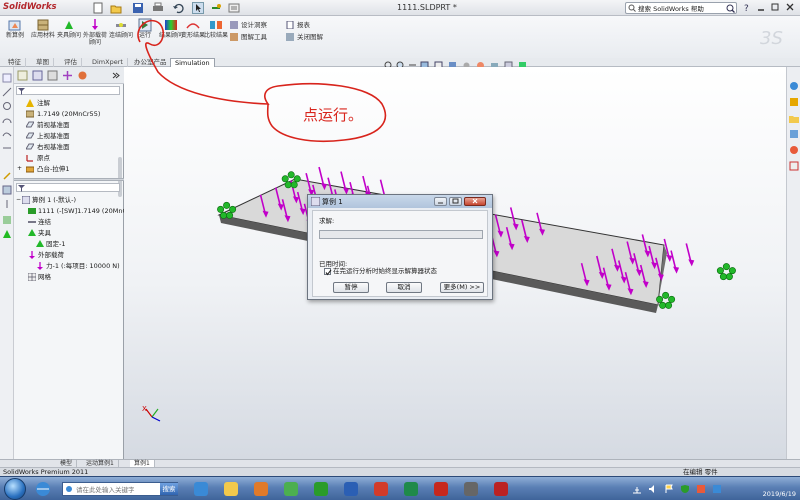 This screenshot has width=800, height=500. Describe the element at coordinates (440, 201) in the screenshot. I see `dialog-minimize-button` at that location.